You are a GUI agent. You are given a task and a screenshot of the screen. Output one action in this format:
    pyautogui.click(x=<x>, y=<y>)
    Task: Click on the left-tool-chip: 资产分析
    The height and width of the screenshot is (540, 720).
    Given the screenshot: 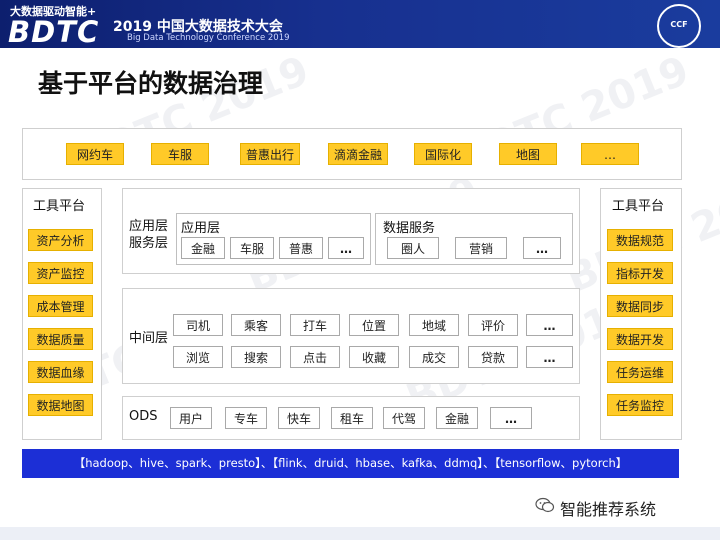 What is the action you would take?
    pyautogui.click(x=60, y=240)
    